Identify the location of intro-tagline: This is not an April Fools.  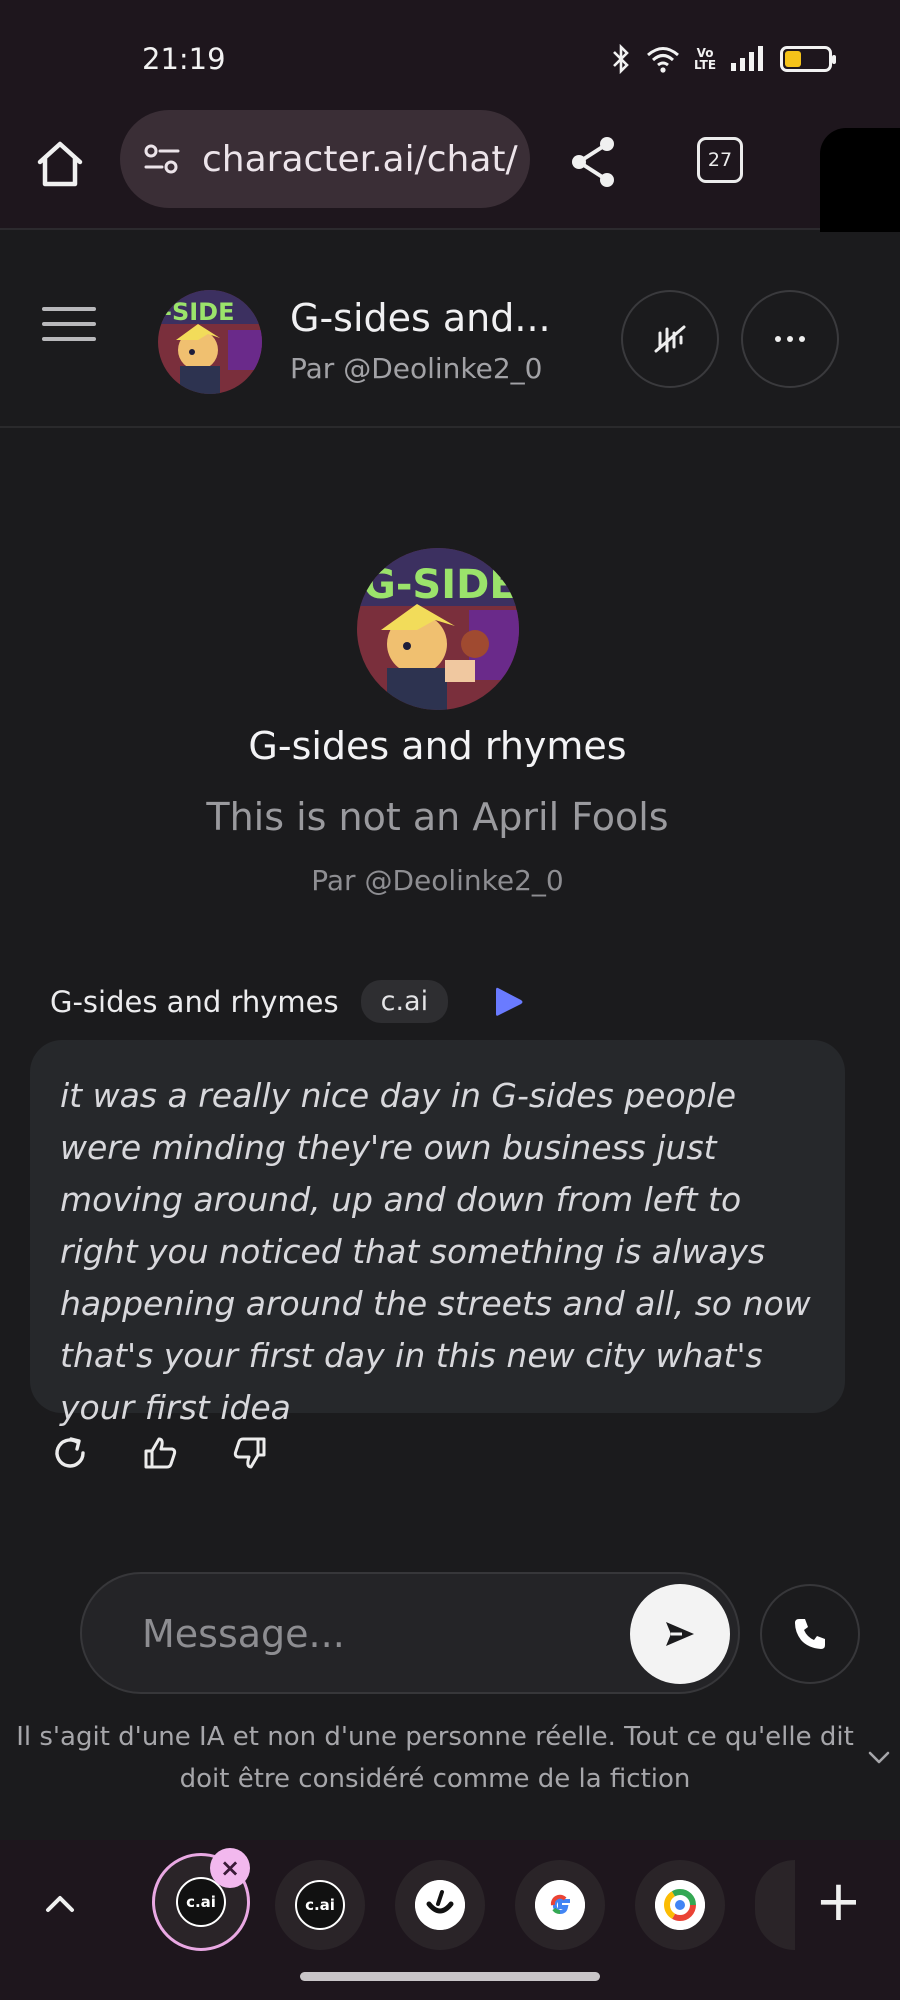
(437, 817).